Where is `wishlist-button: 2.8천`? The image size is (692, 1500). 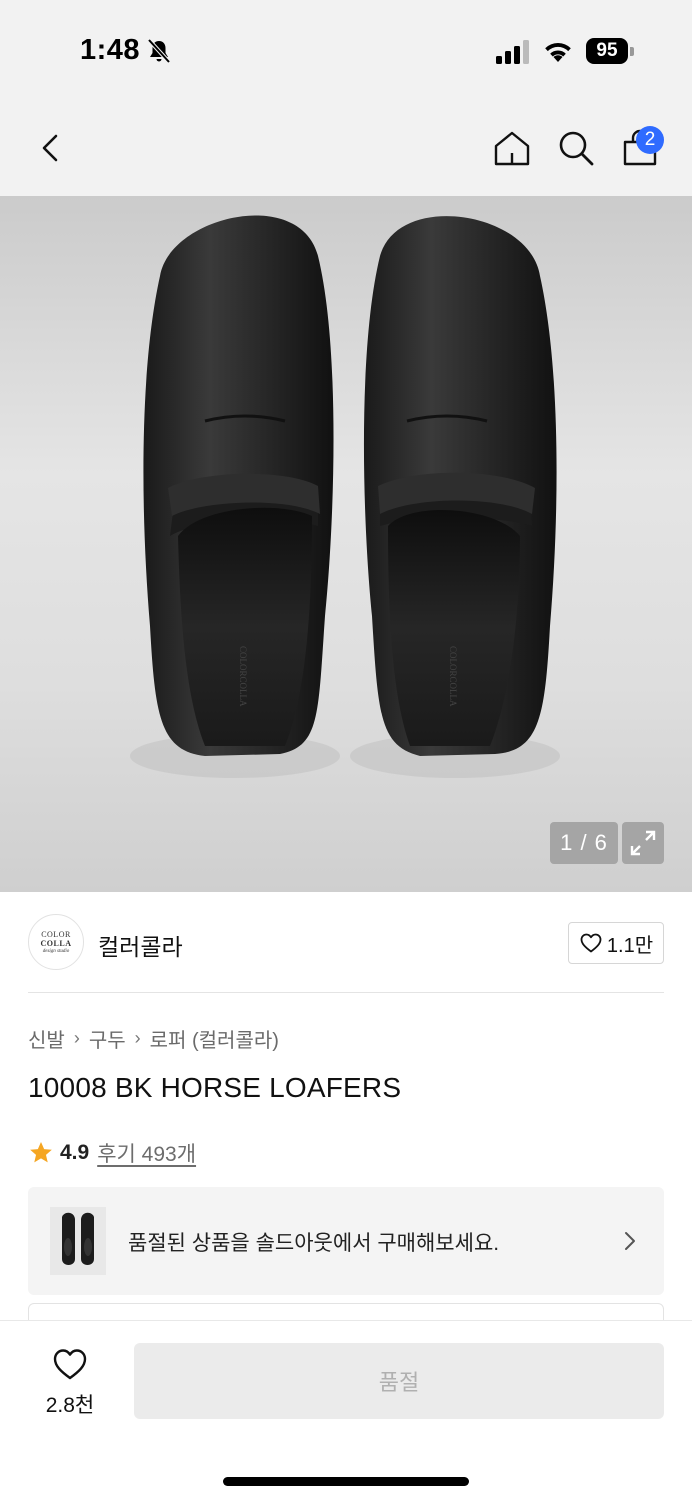
wishlist-button: 2.8천 is located at coordinates (70, 1382).